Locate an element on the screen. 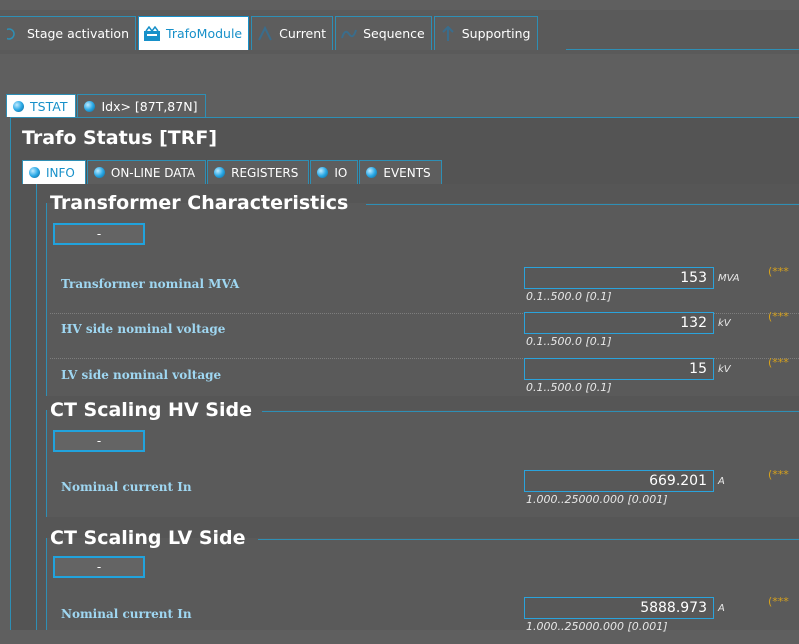  tab-label: INFO is located at coordinates (60, 172).